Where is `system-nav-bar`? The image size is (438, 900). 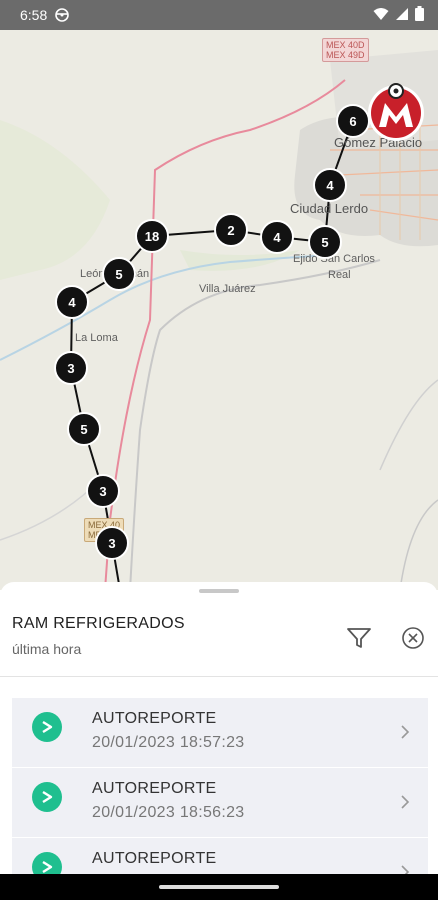 system-nav-bar is located at coordinates (219, 887).